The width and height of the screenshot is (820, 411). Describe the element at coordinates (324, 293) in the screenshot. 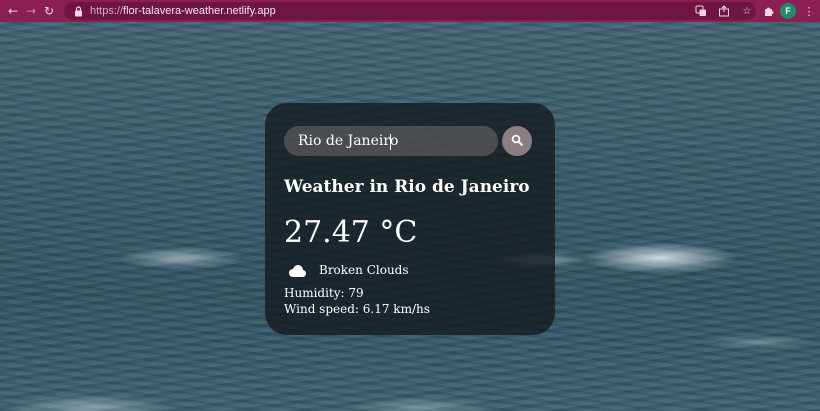

I see `humidity: Humidity: 79` at that location.